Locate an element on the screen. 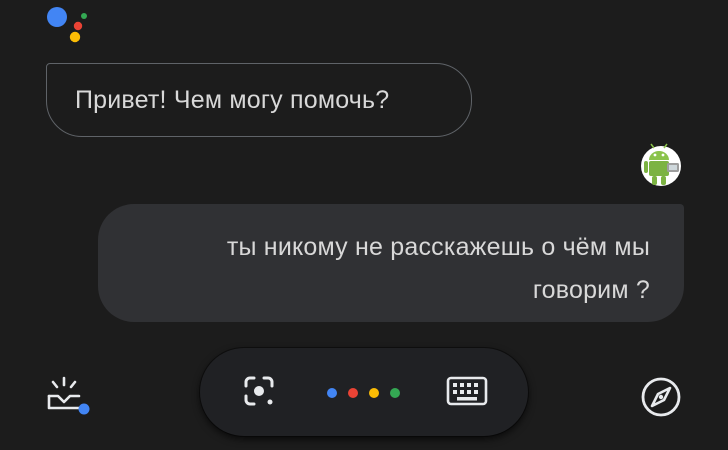 Image resolution: width=728 pixels, height=450 pixels. assistant-mic-dots-icon is located at coordinates (364, 393).